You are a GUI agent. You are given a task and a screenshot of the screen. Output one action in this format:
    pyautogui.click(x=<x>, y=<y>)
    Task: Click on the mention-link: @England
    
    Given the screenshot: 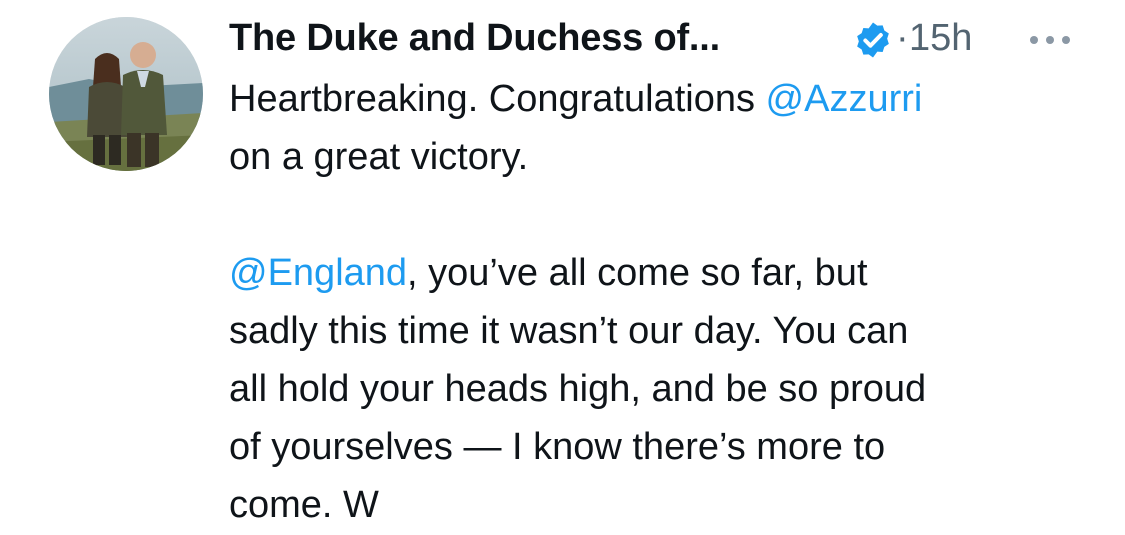 What is the action you would take?
    pyautogui.click(x=318, y=273)
    